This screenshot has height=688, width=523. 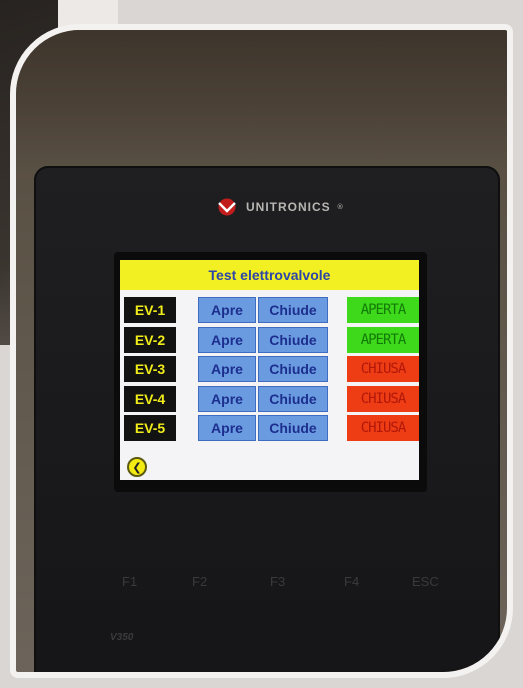 I want to click on model-label: V350, so click(x=122, y=637).